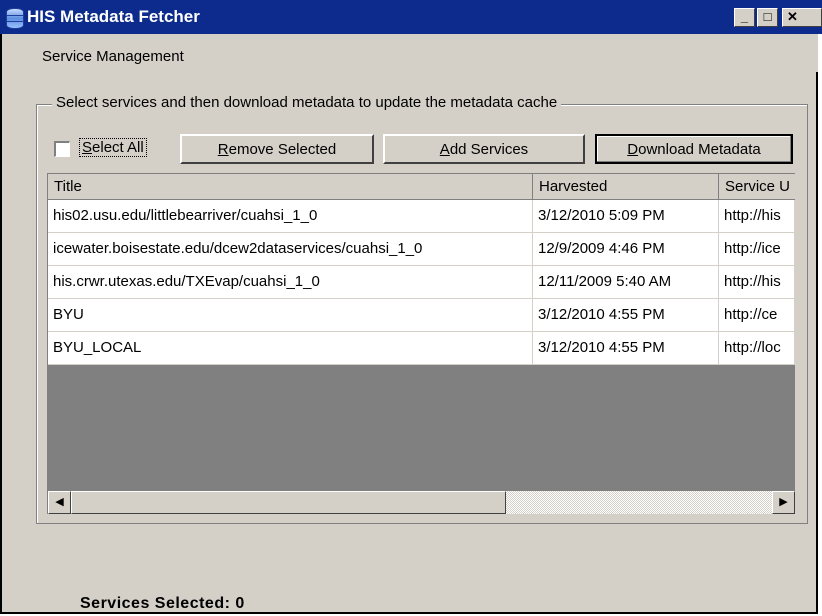 This screenshot has height=616, width=822. I want to click on window-title: HIS Metadata Fetcher, so click(113, 16).